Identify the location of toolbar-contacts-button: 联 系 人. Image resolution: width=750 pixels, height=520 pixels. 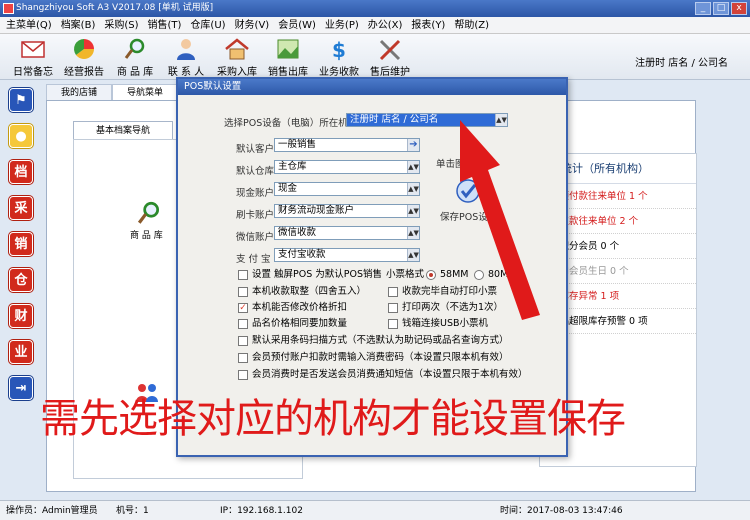
(186, 57).